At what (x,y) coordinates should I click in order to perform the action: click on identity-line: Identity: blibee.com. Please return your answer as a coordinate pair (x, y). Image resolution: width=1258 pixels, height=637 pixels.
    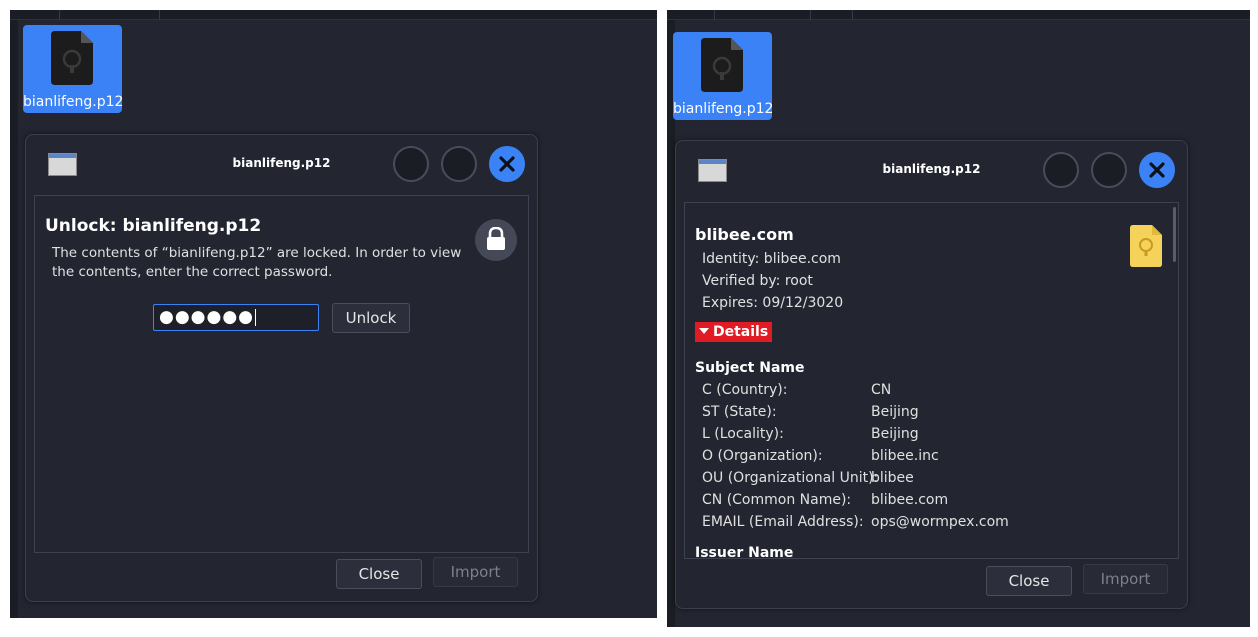
    Looking at the image, I should click on (771, 259).